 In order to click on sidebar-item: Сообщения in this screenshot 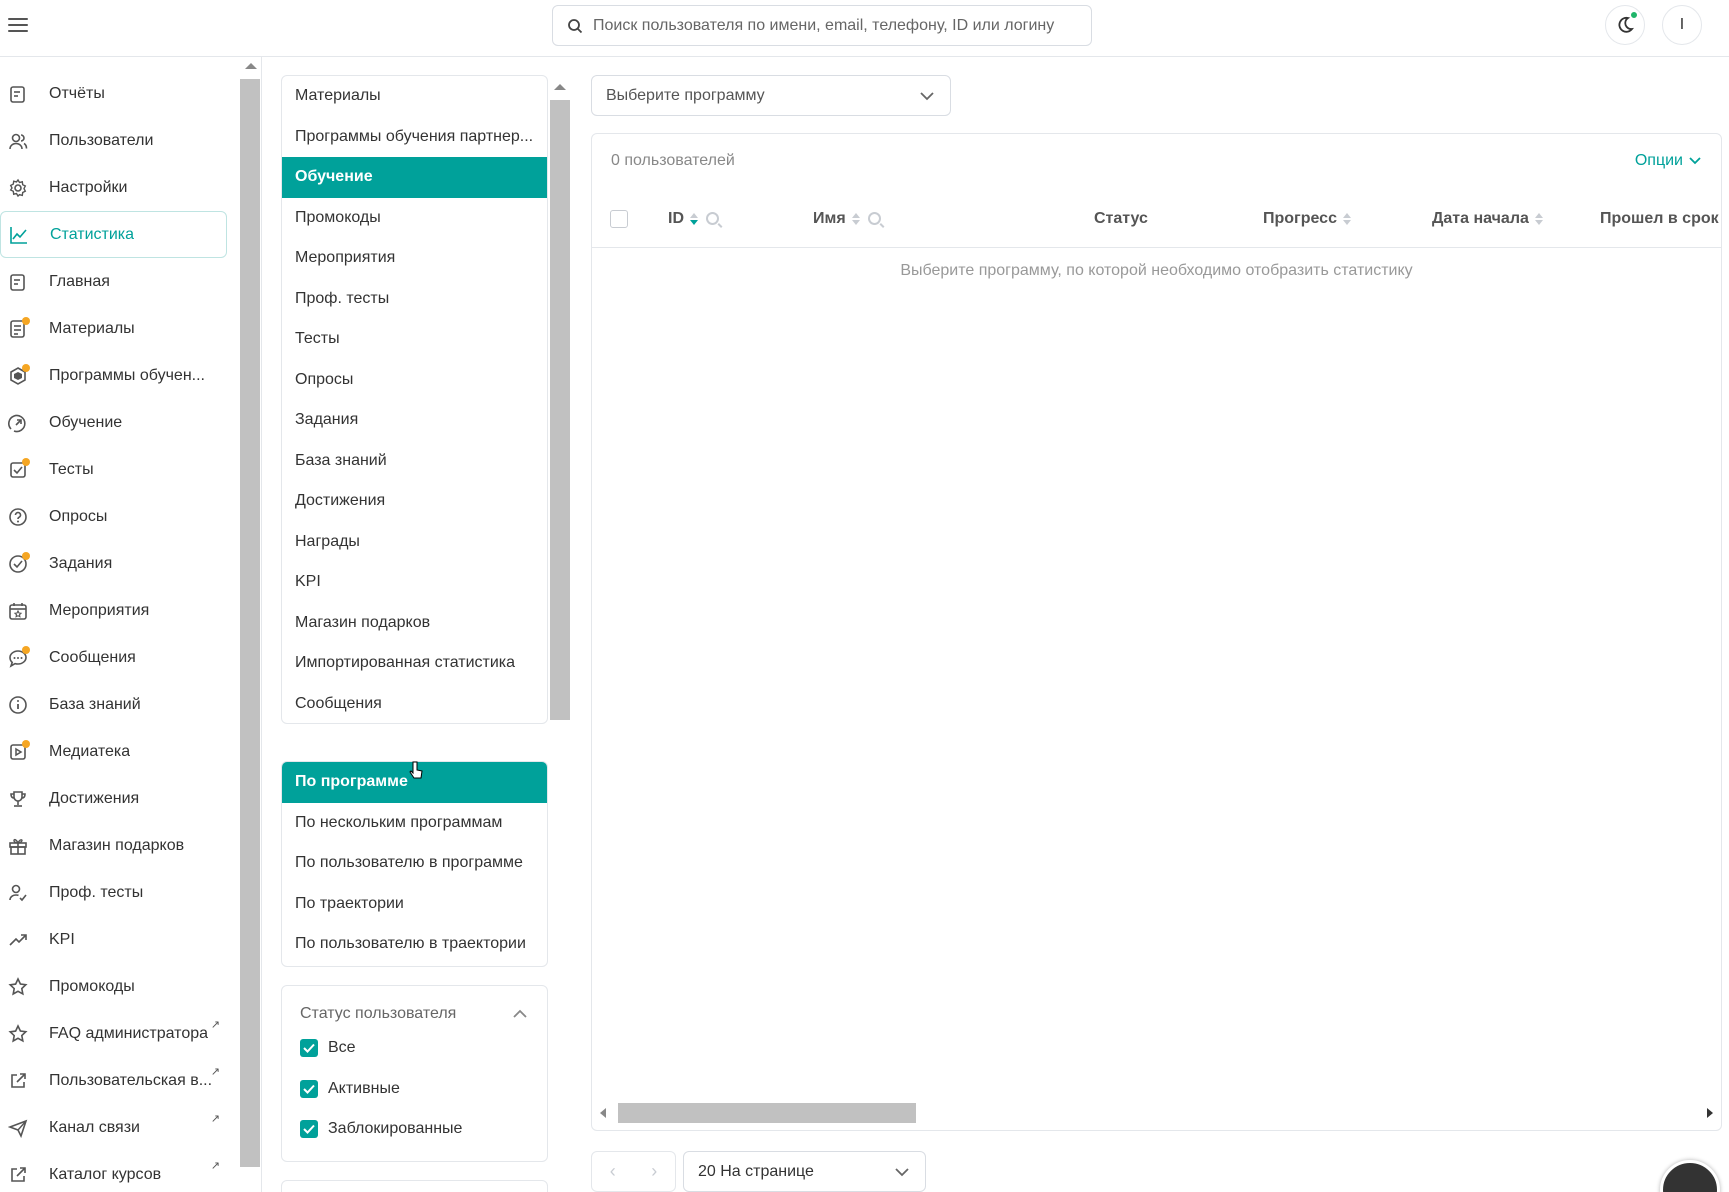, I will do `click(115, 657)`.